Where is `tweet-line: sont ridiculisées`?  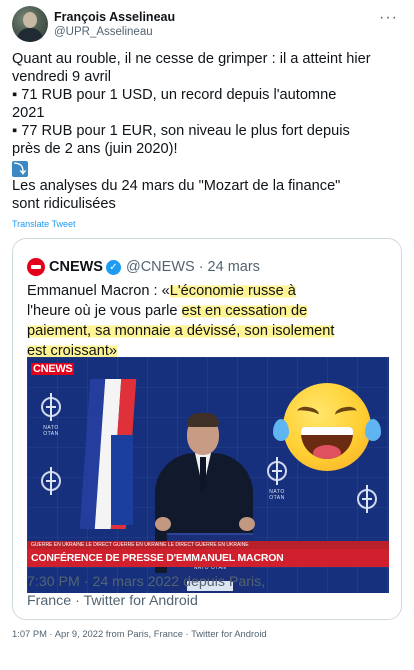 tweet-line: sont ridiculisées is located at coordinates (64, 204).